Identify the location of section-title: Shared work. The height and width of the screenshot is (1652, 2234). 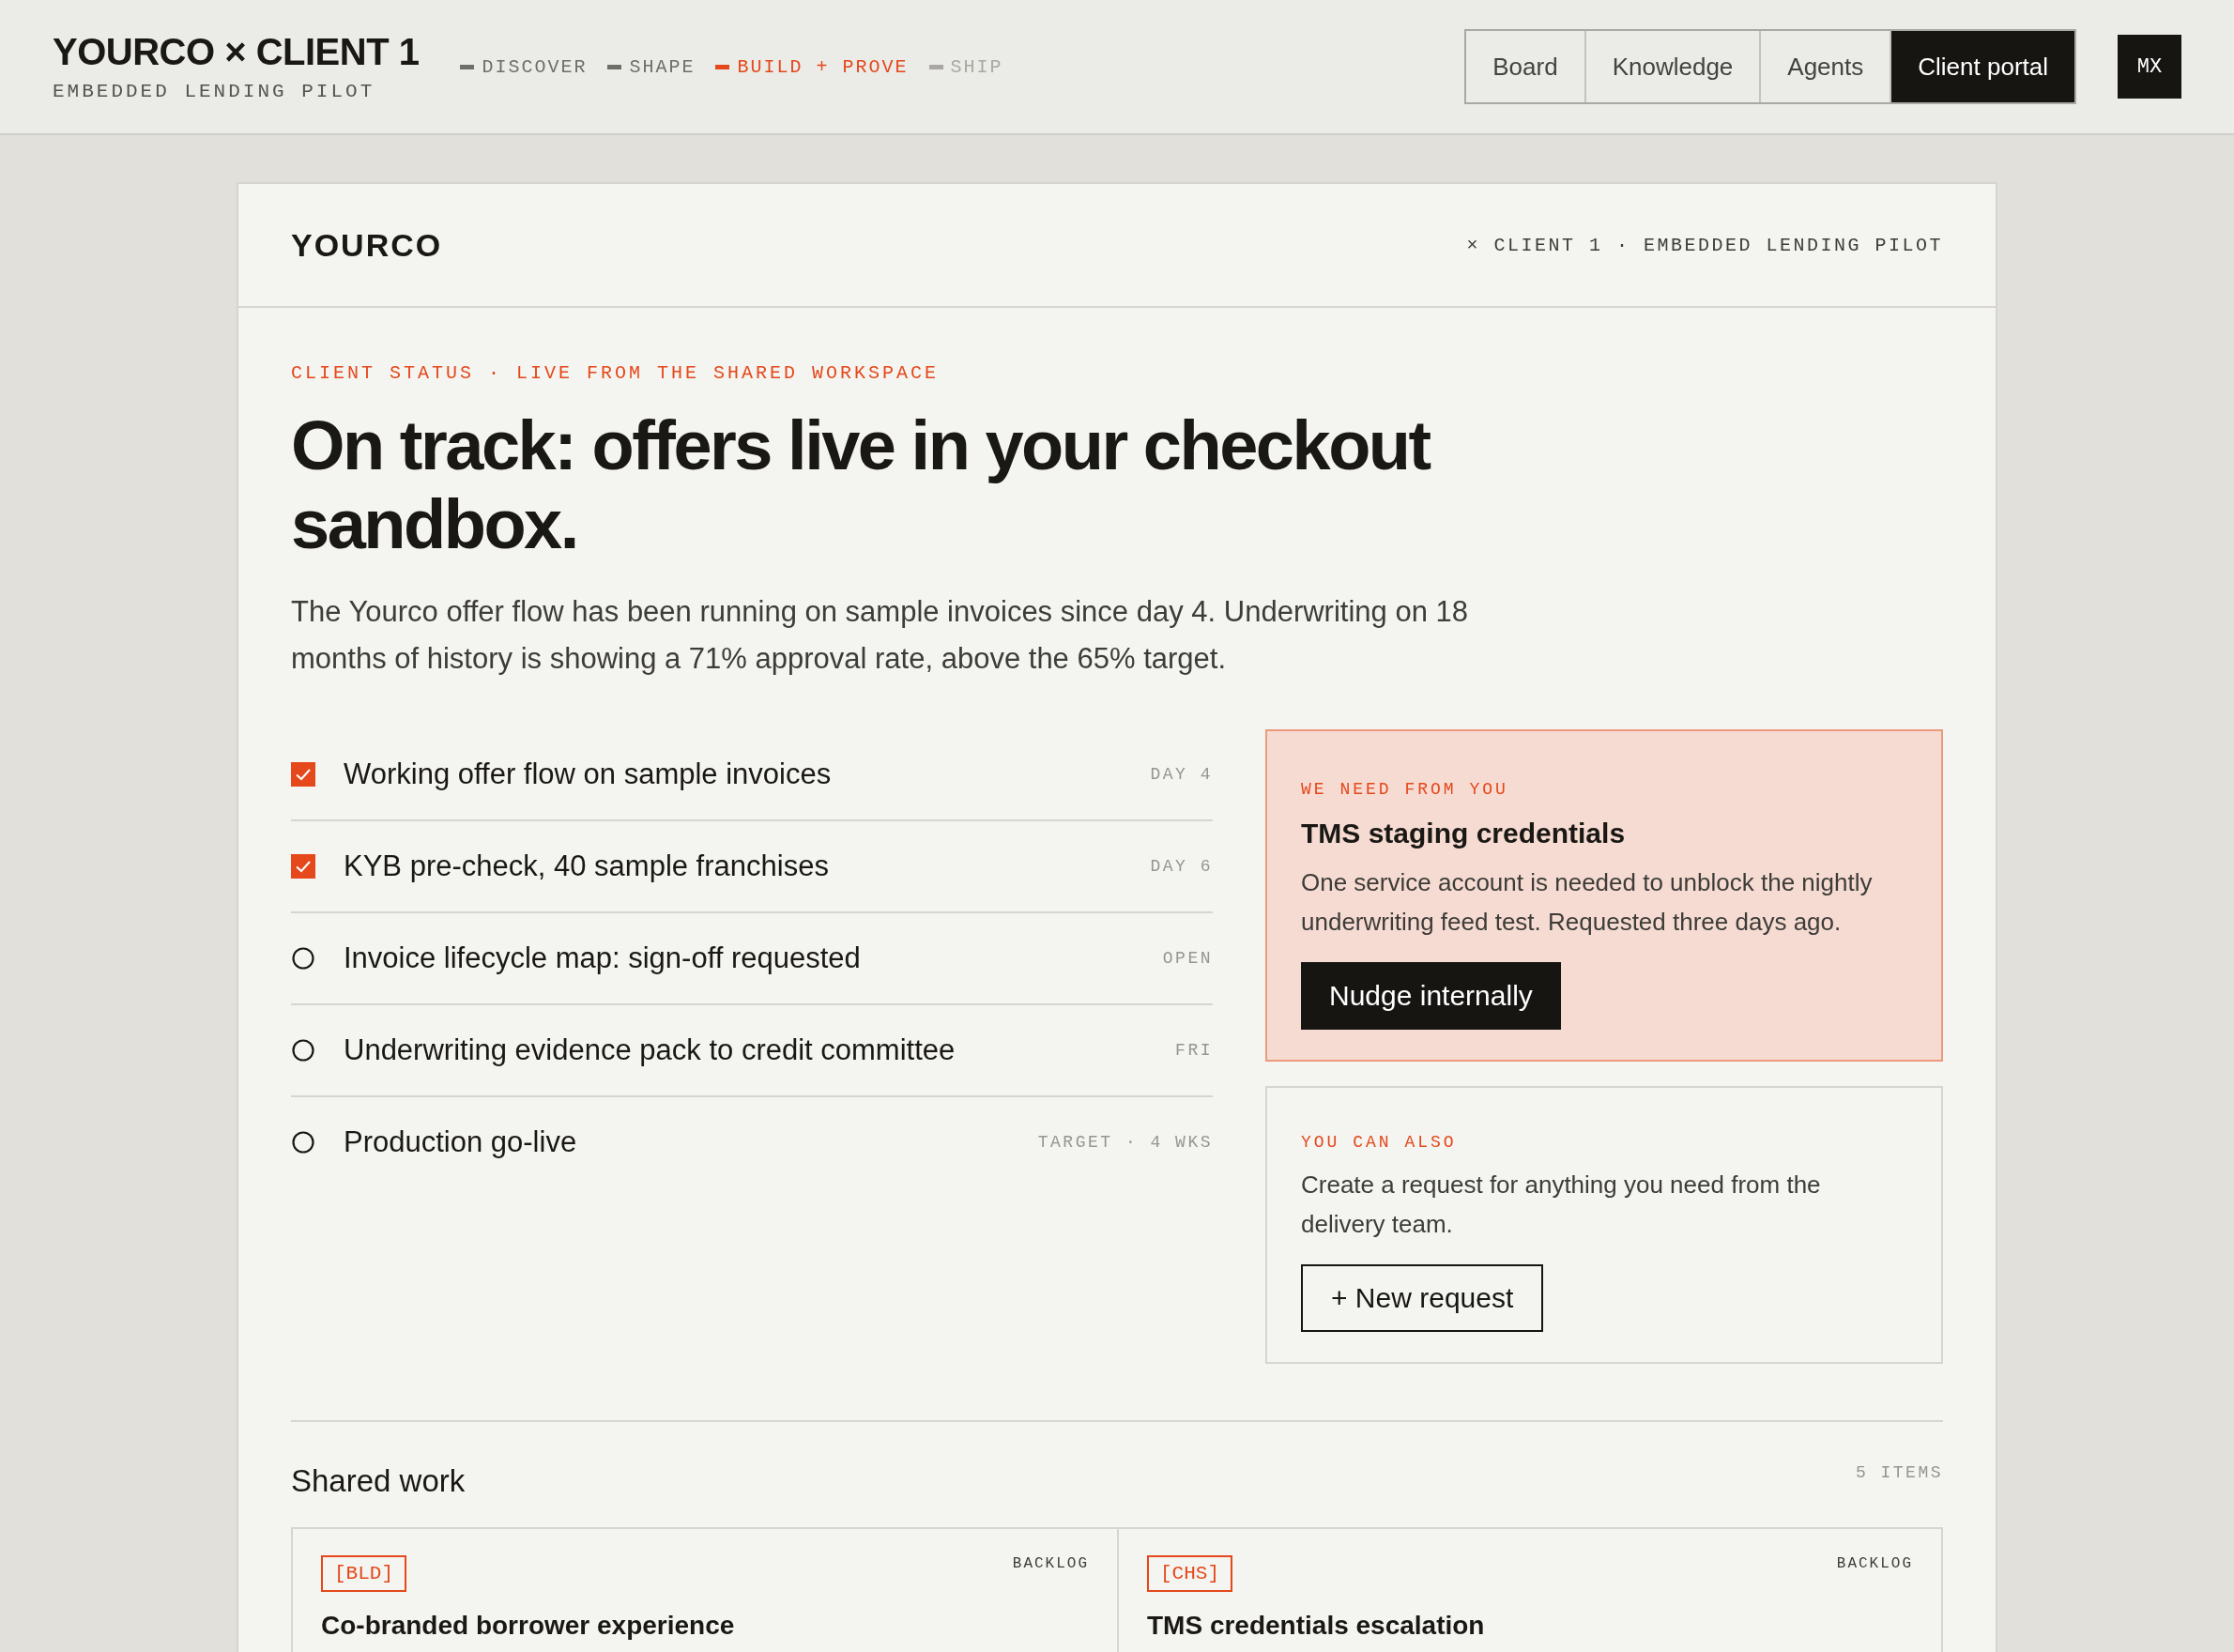
(378, 1481).